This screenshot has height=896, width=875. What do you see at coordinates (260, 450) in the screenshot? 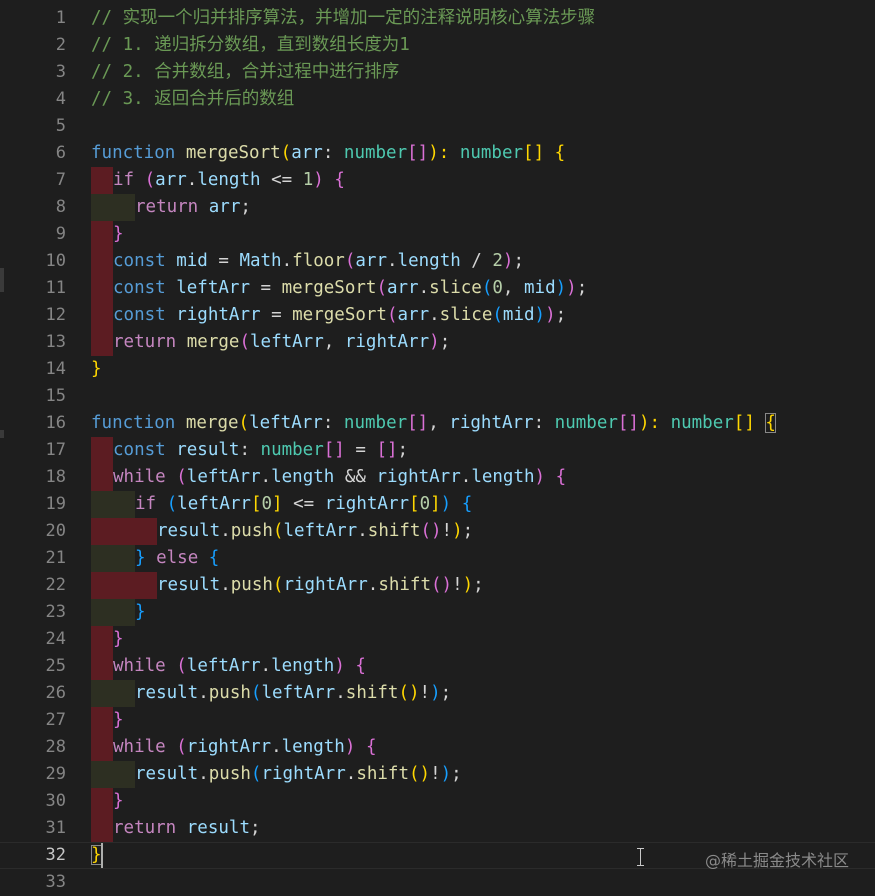
I see `code-text: const result: number[] = [];` at bounding box center [260, 450].